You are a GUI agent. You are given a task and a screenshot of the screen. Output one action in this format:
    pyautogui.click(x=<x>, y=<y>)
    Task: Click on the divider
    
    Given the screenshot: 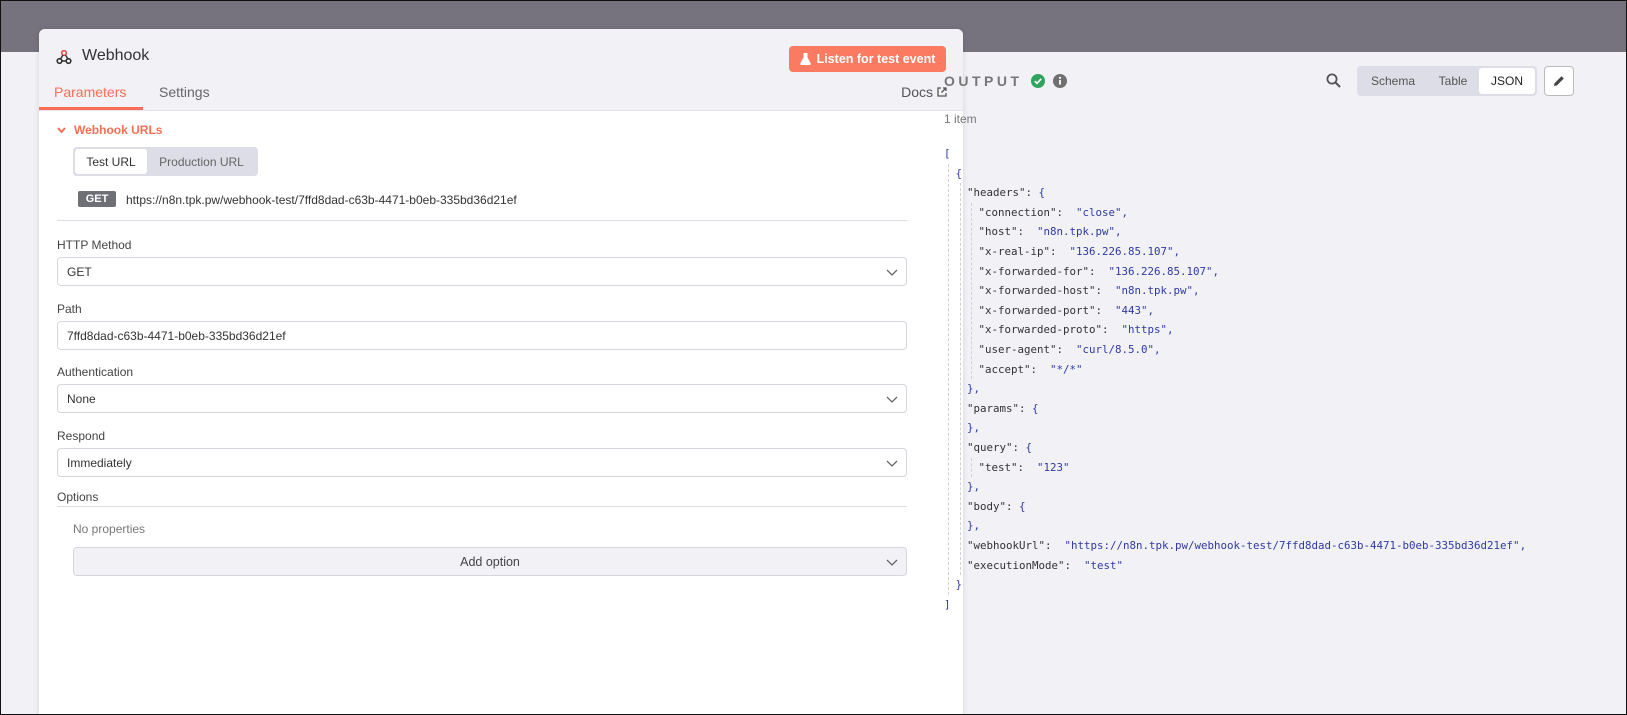 What is the action you would take?
    pyautogui.click(x=482, y=220)
    